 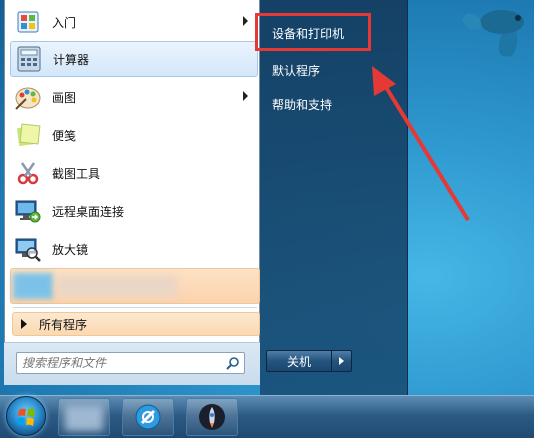 I want to click on blurred-icon, so click(x=33, y=286).